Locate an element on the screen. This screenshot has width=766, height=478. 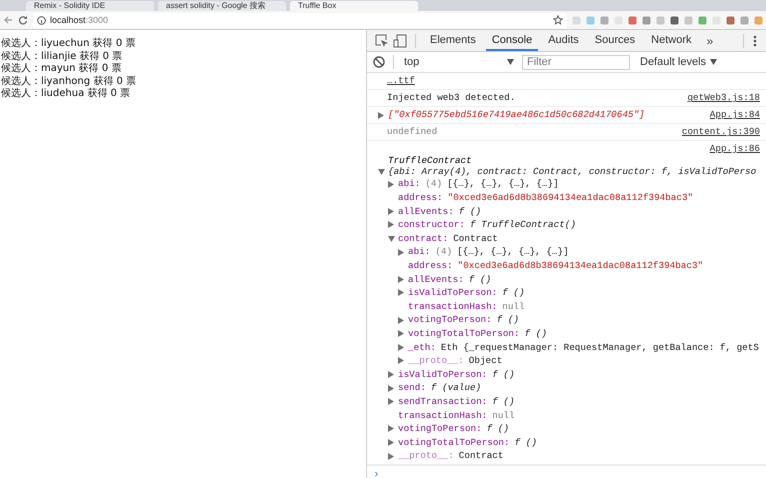
menu-icon is located at coordinates (755, 41).